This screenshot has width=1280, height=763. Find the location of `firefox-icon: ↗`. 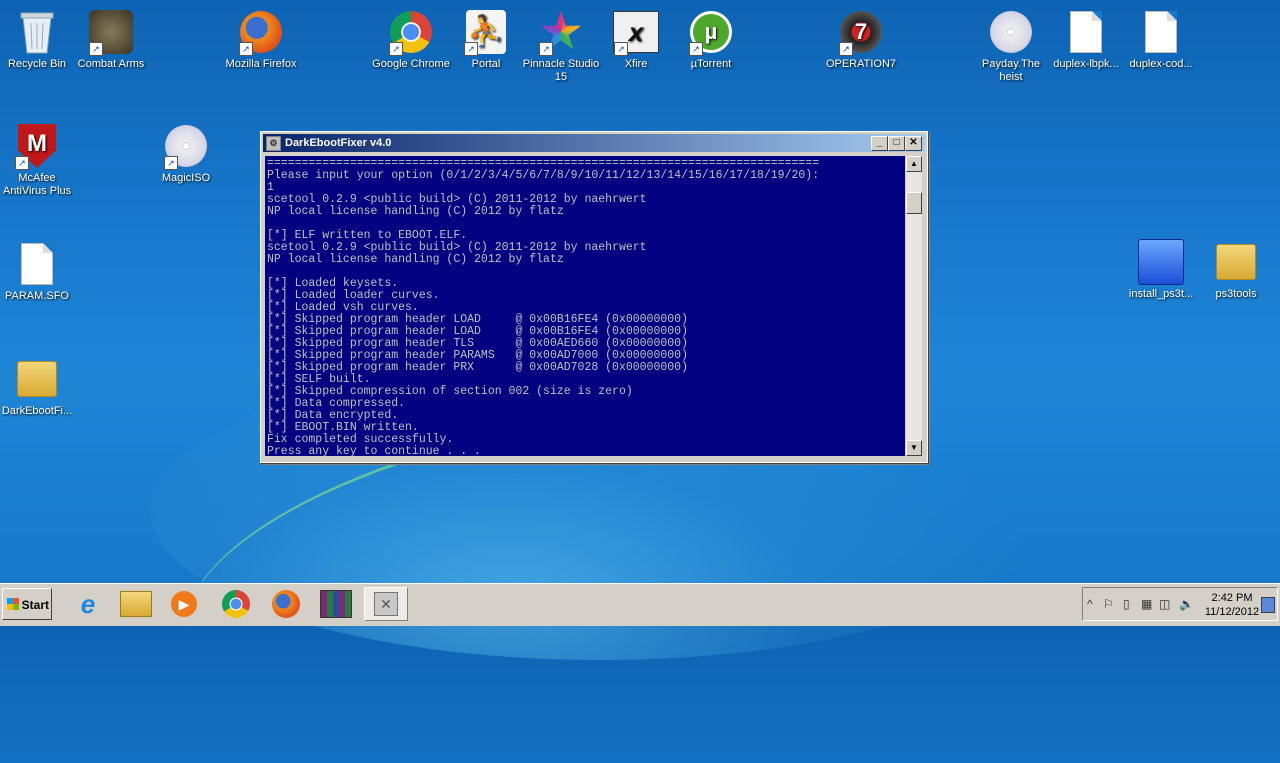

firefox-icon: ↗ is located at coordinates (261, 32).